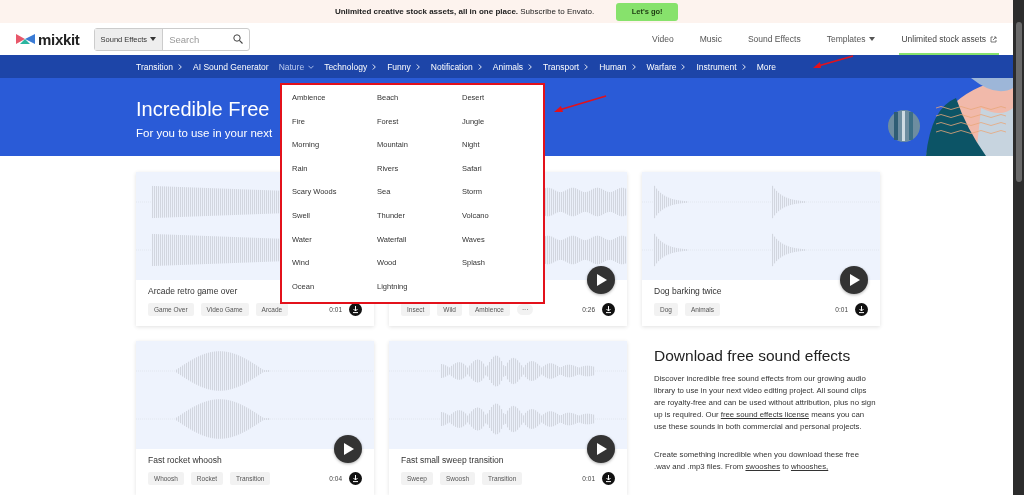 This screenshot has width=1024, height=495. I want to click on category-link: Instrument, so click(721, 66).